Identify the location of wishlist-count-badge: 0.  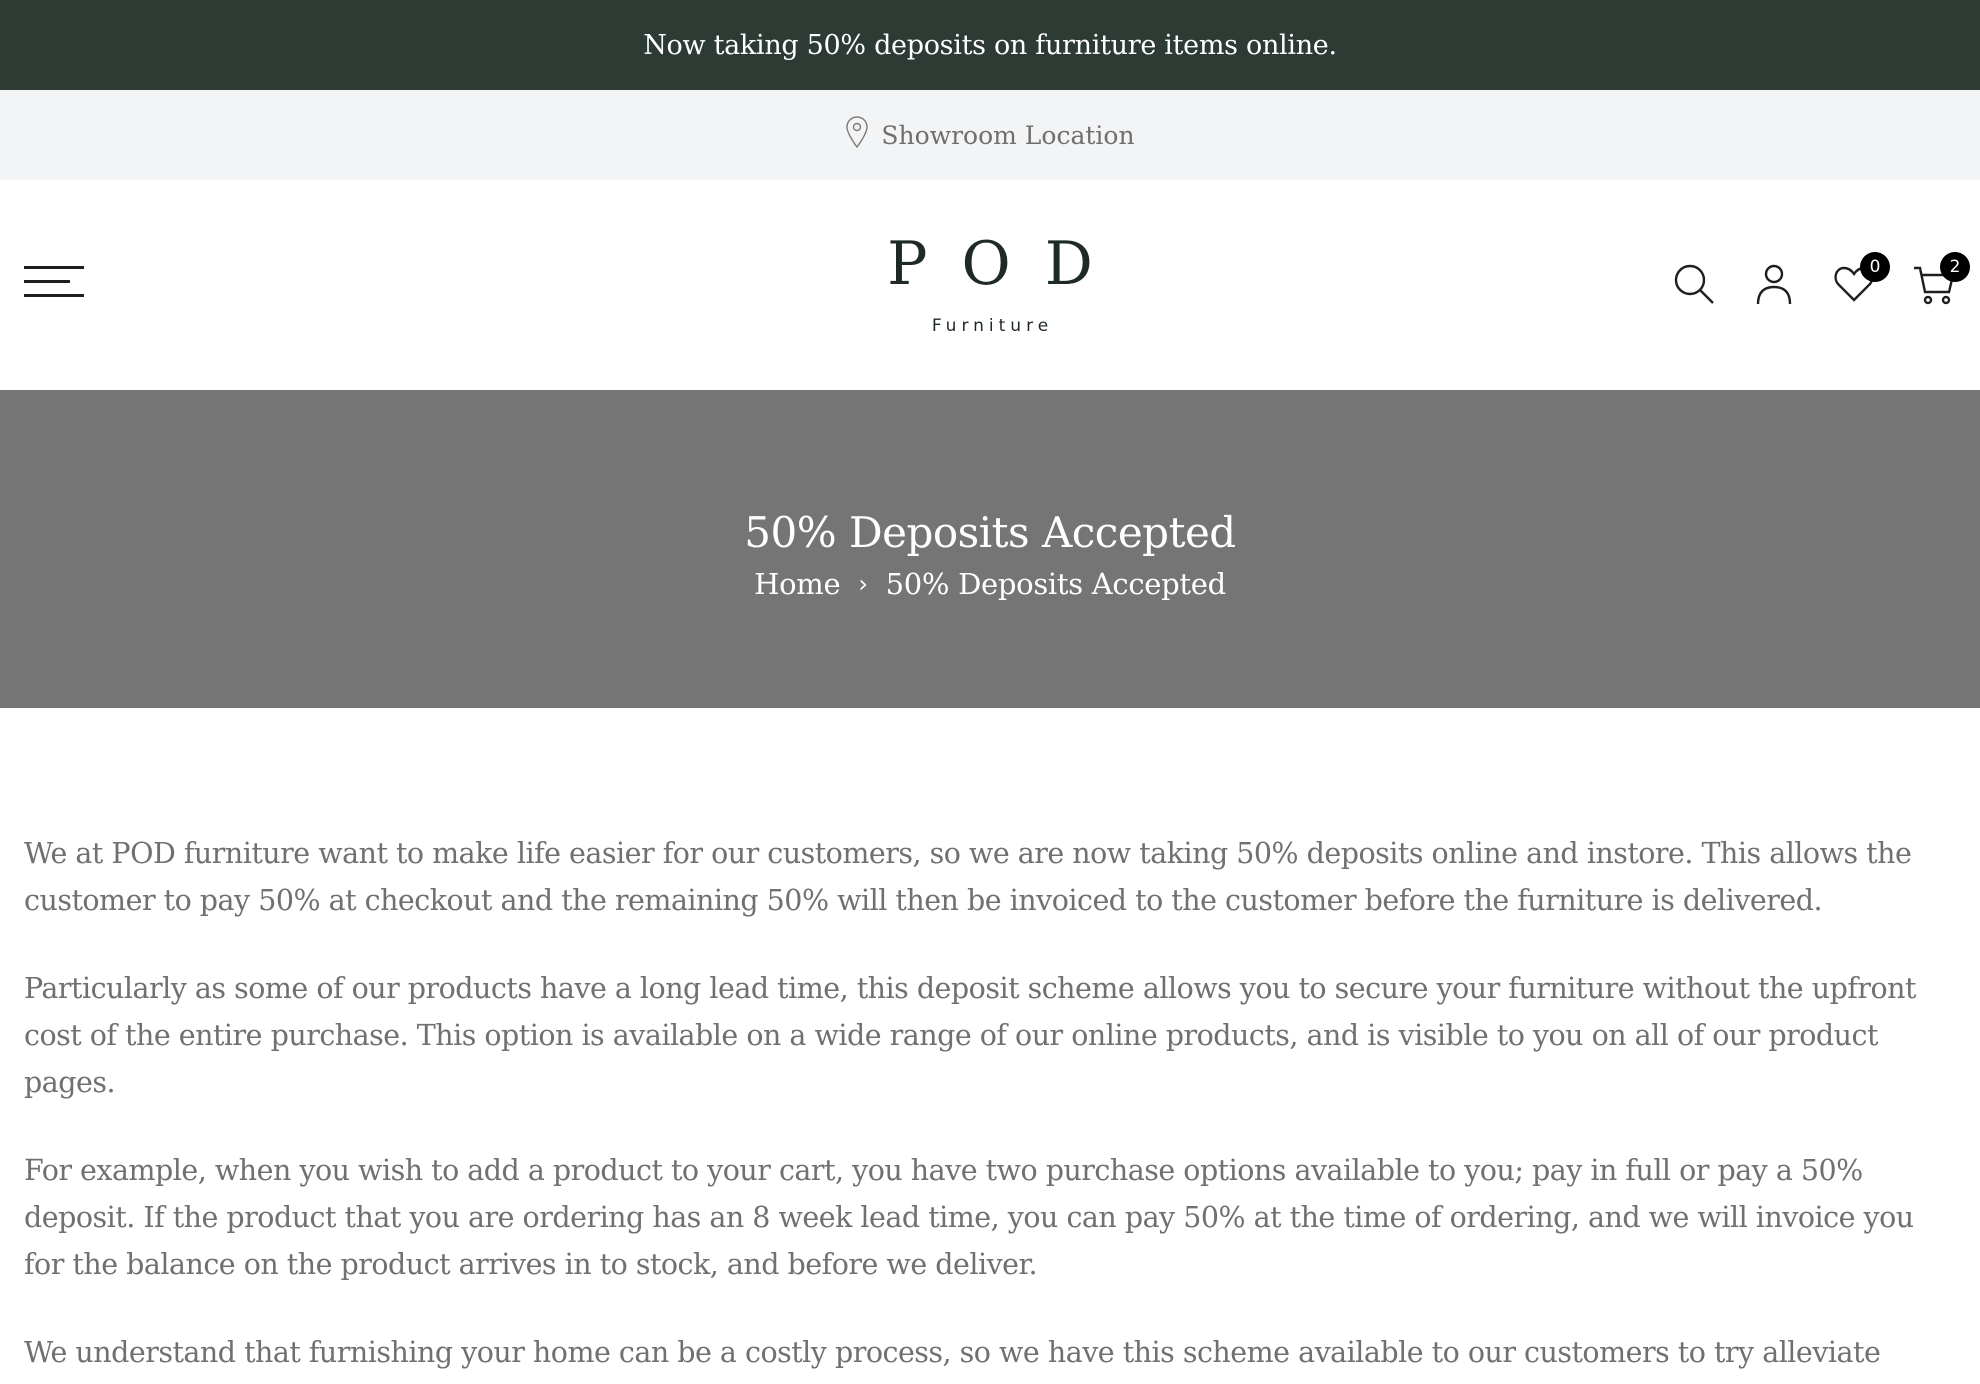
(1875, 267).